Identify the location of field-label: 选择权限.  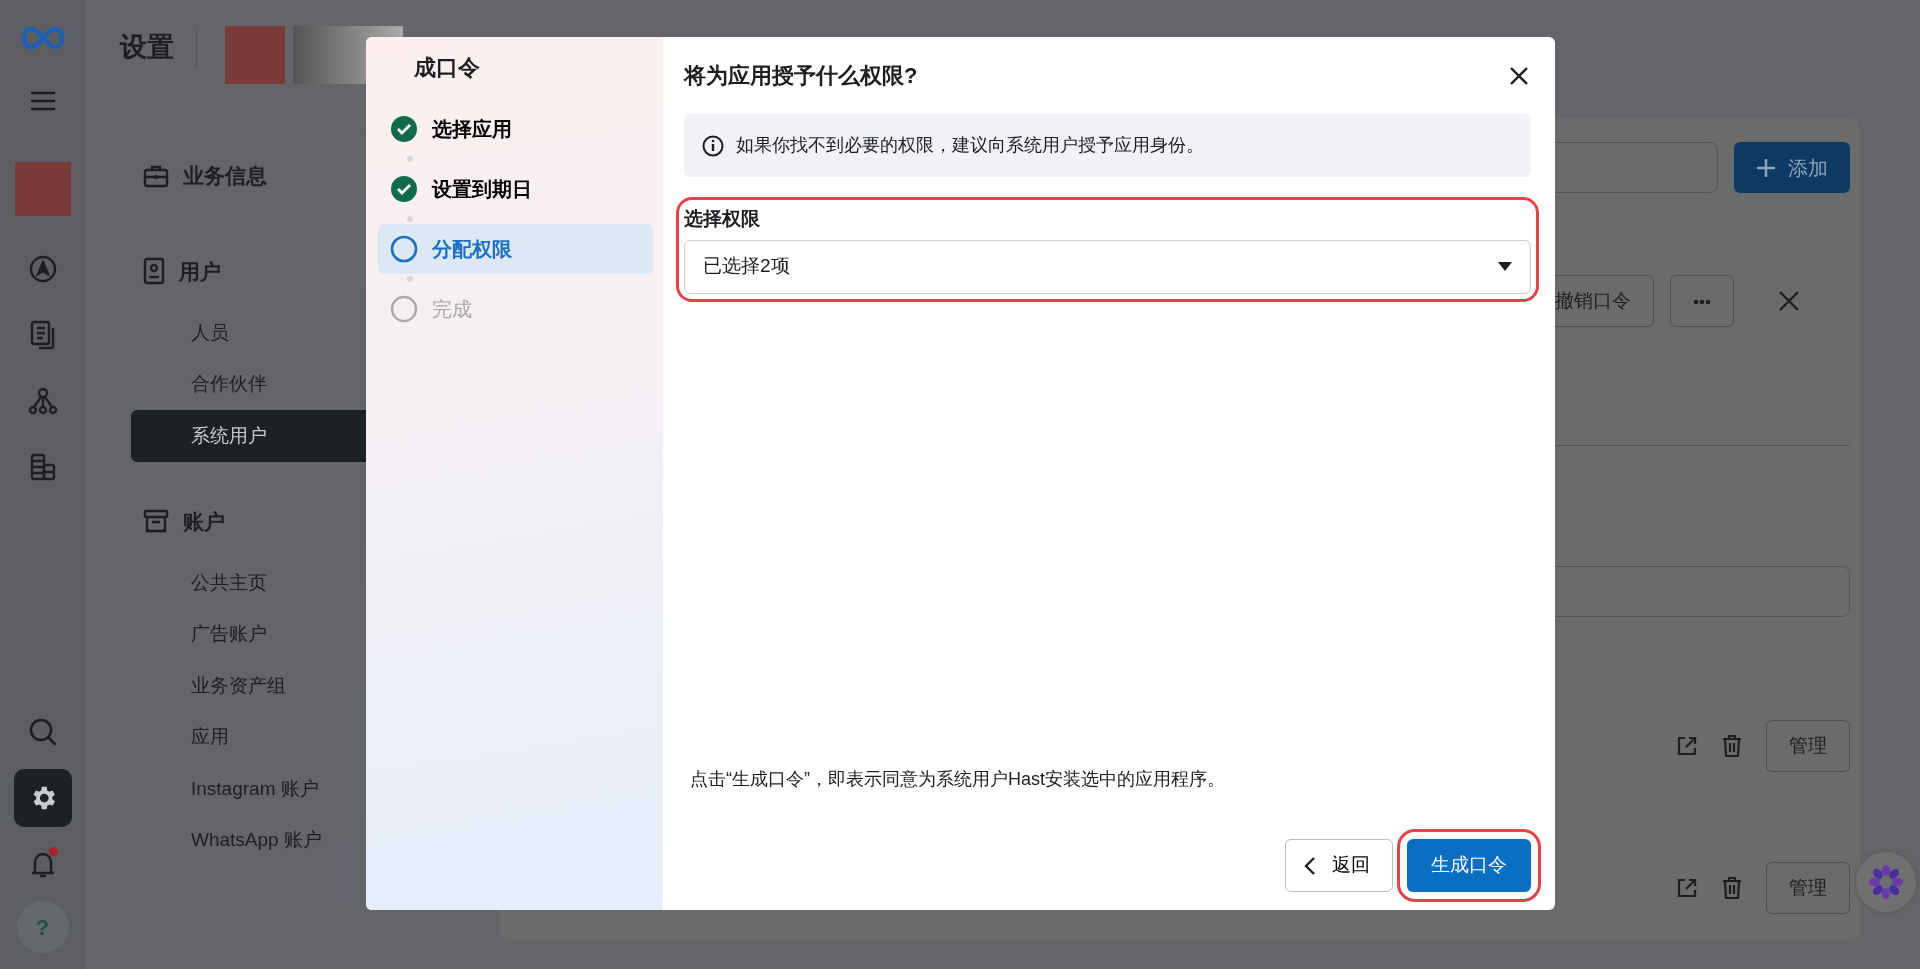
(722, 219).